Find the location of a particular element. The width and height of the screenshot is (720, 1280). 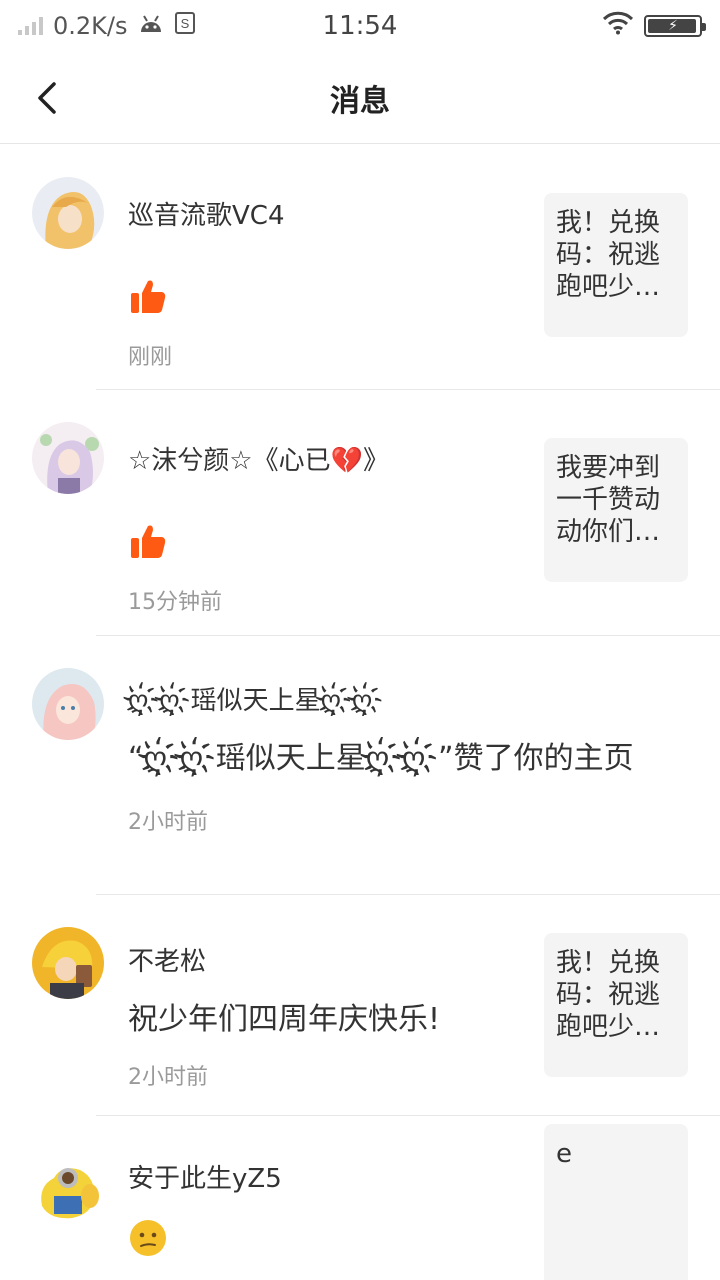

signal-icon is located at coordinates (30, 26).